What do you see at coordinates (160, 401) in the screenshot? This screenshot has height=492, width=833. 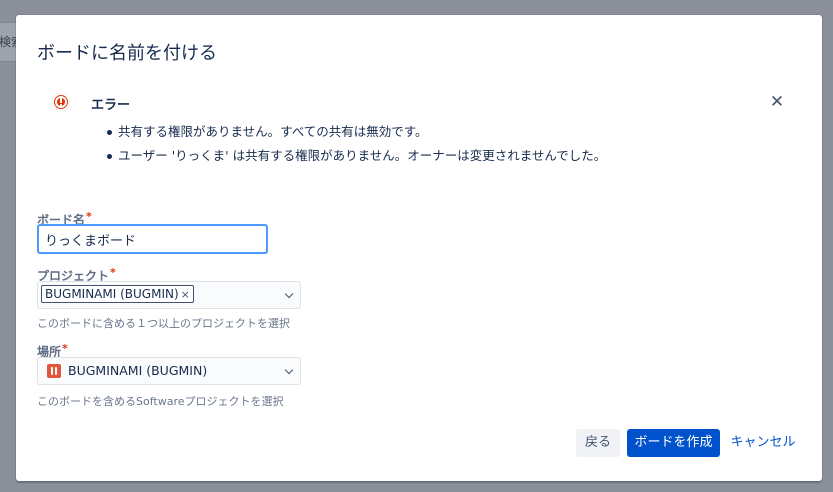 I see `location-help-text: このボードを含めるSoftwareプロジェクトを選択` at bounding box center [160, 401].